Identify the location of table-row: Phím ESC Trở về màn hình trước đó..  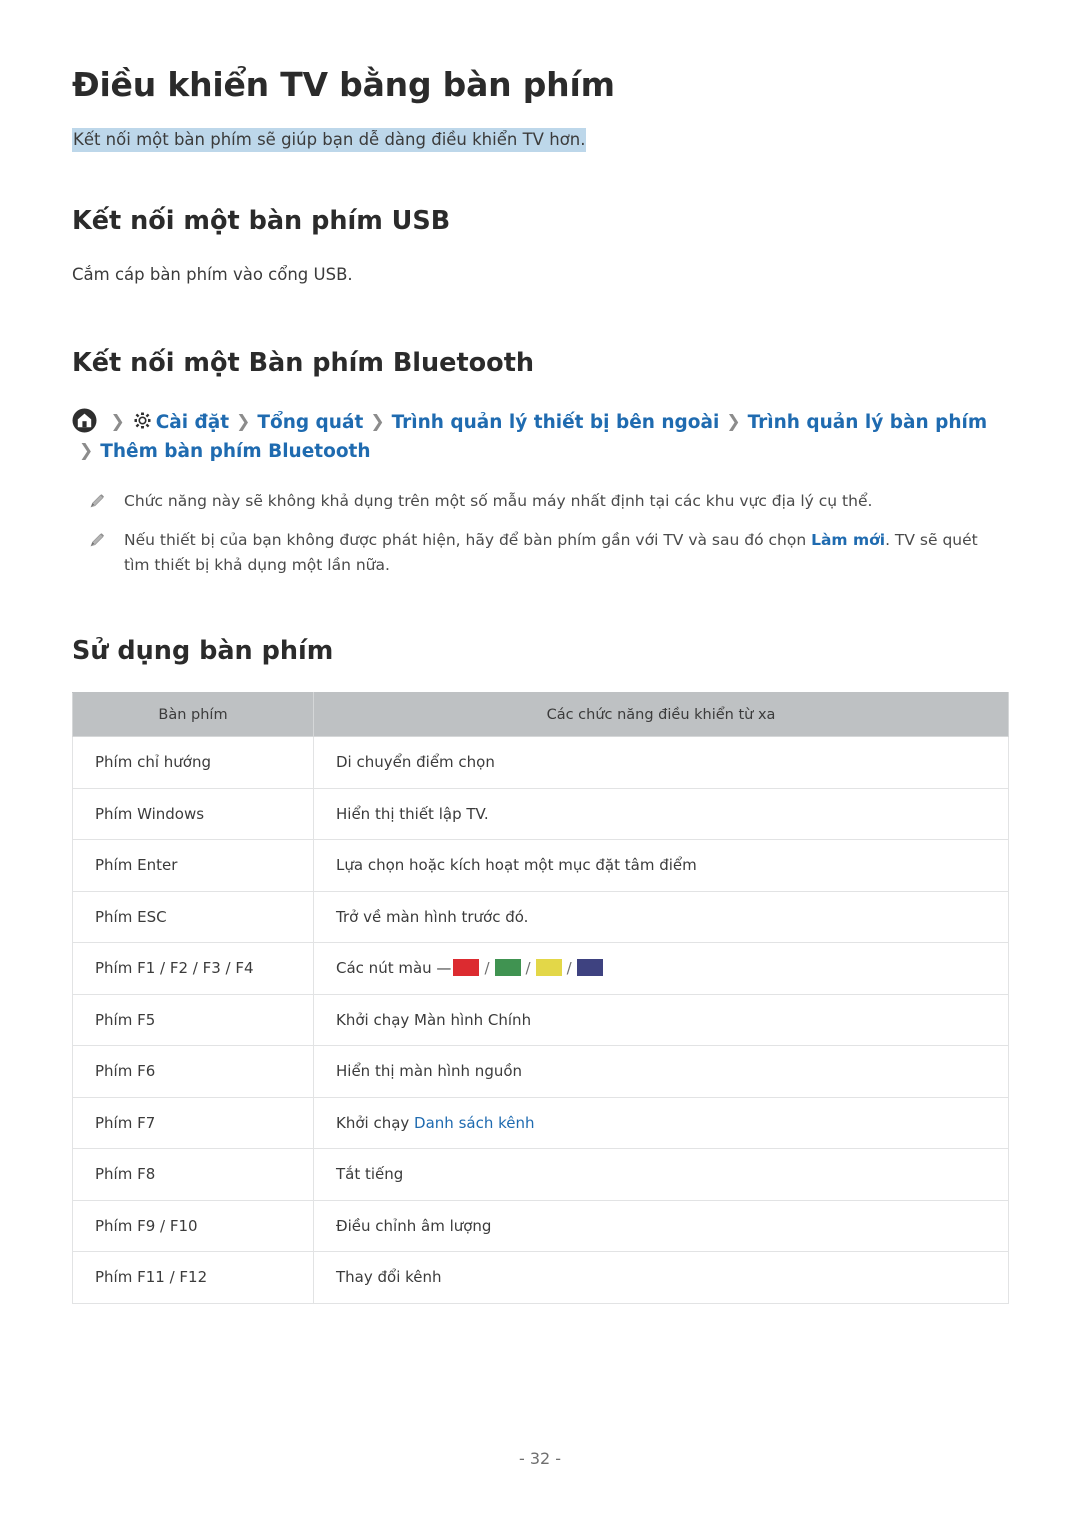
(540, 917).